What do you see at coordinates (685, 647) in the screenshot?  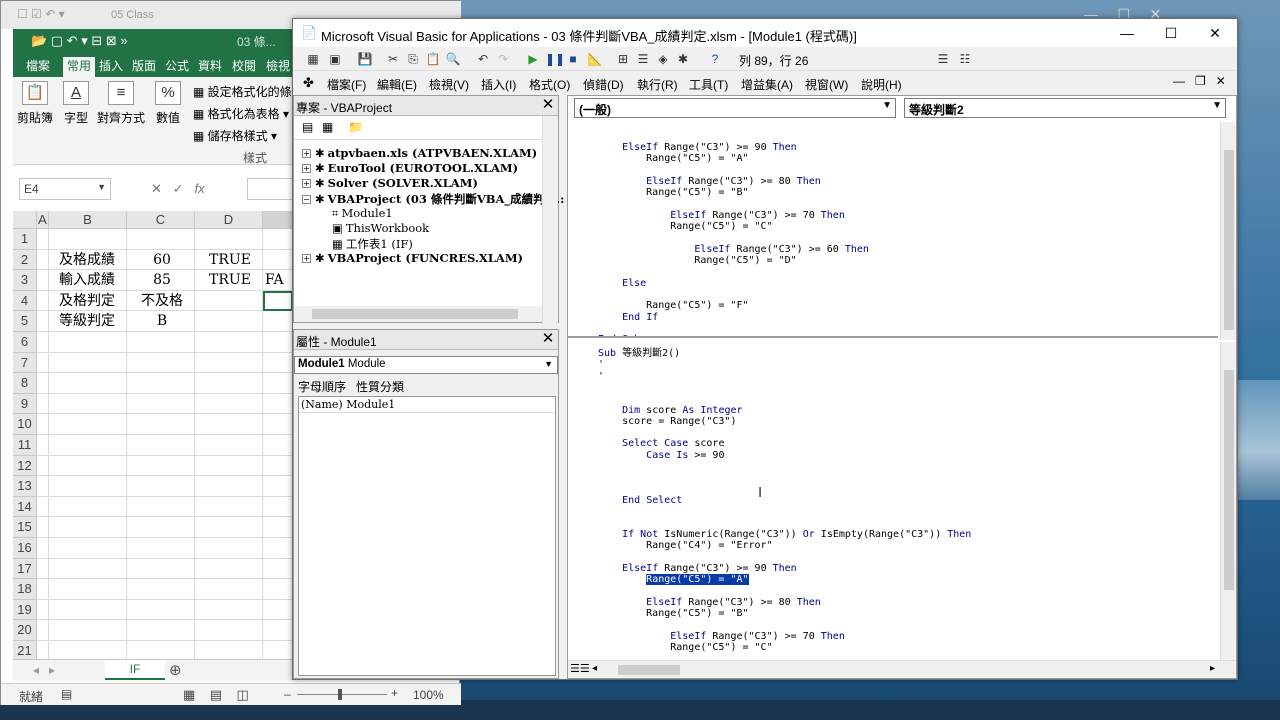 I see `code-line: Range("C5") = "C"` at bounding box center [685, 647].